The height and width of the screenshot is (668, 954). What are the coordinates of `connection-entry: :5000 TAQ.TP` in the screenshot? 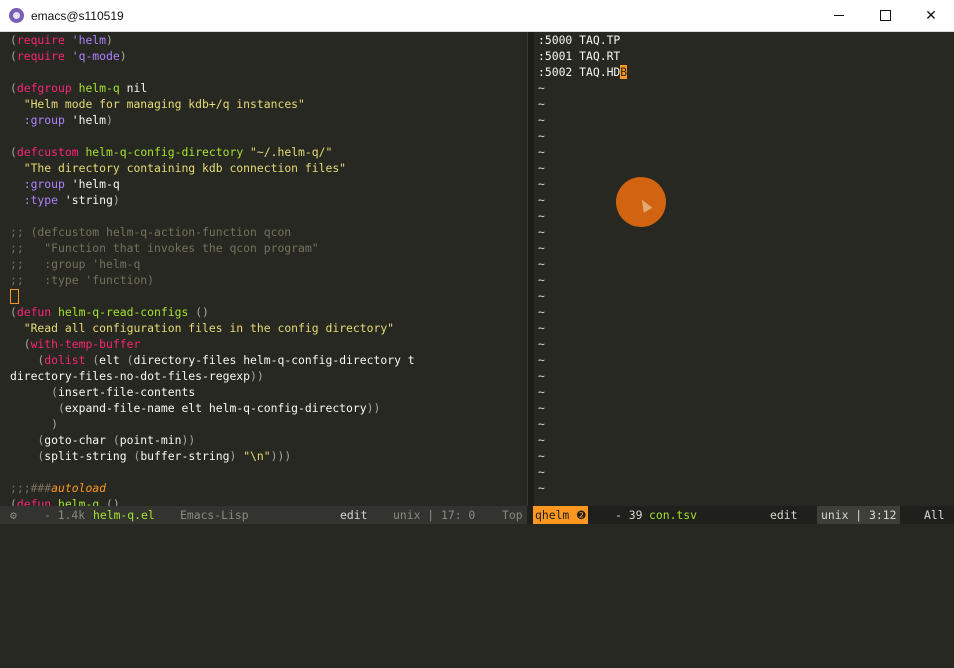 It's located at (743, 40).